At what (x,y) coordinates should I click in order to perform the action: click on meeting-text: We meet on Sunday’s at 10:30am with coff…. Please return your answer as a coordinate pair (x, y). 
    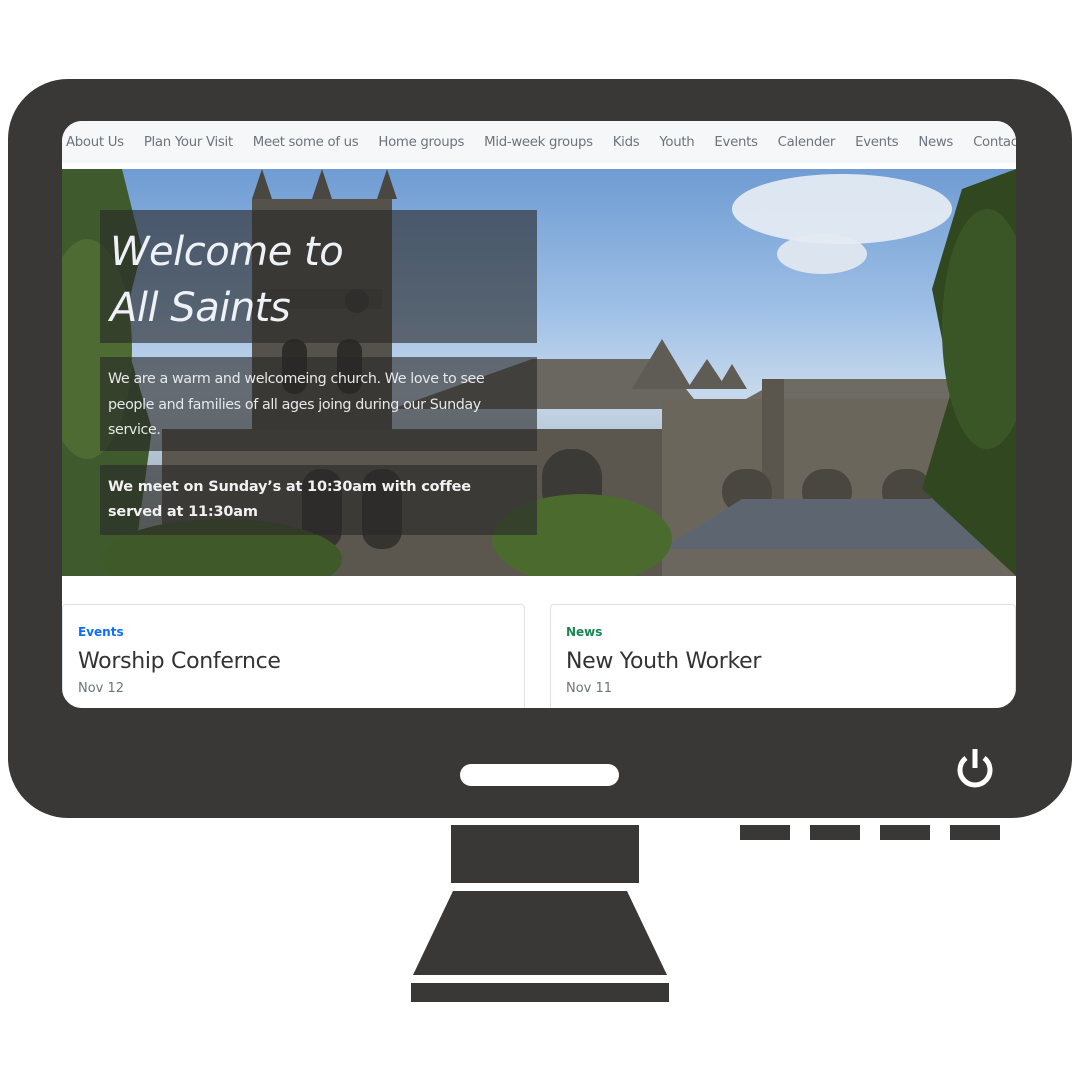
    Looking at the image, I should click on (289, 499).